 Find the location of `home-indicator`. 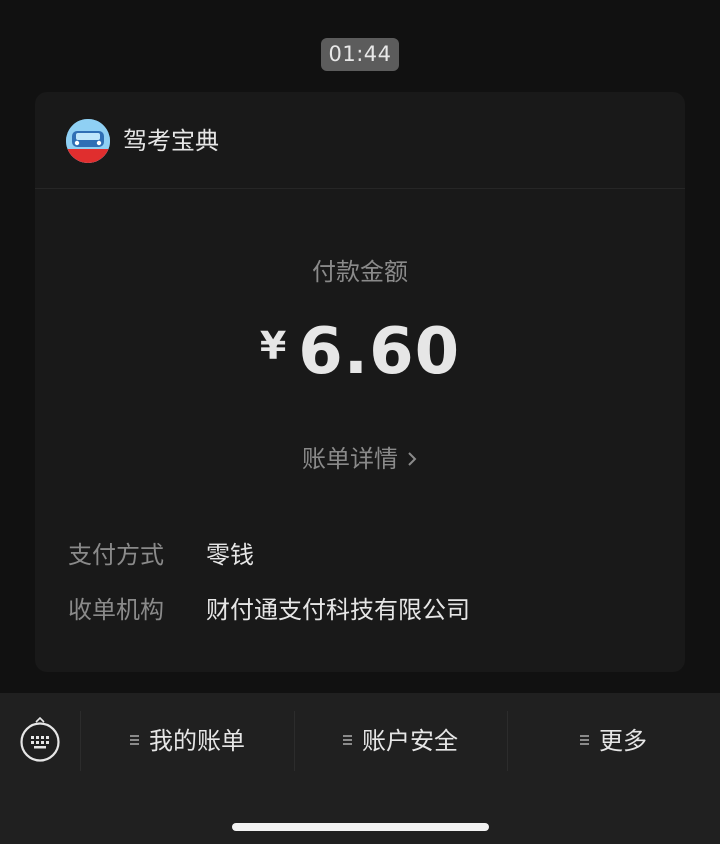

home-indicator is located at coordinates (360, 827).